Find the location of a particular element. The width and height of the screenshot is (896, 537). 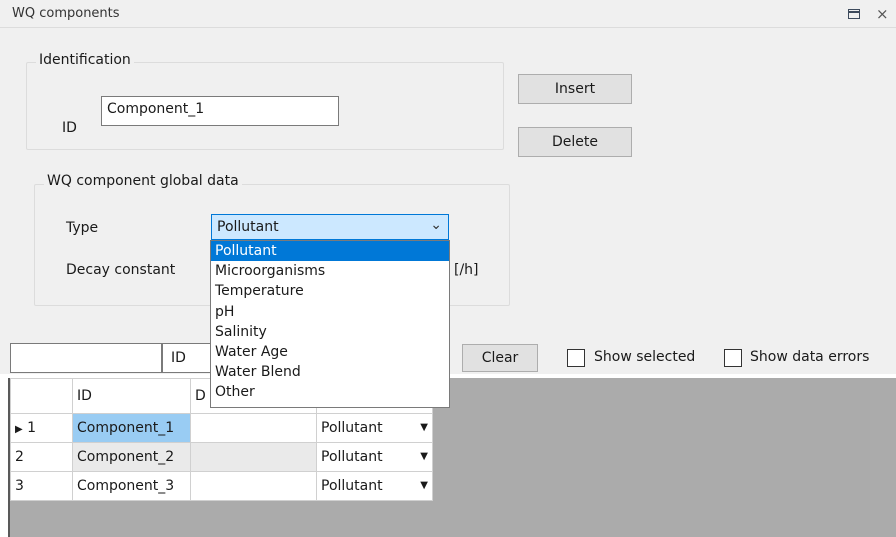

cell-id: Component_1 is located at coordinates (131, 428).